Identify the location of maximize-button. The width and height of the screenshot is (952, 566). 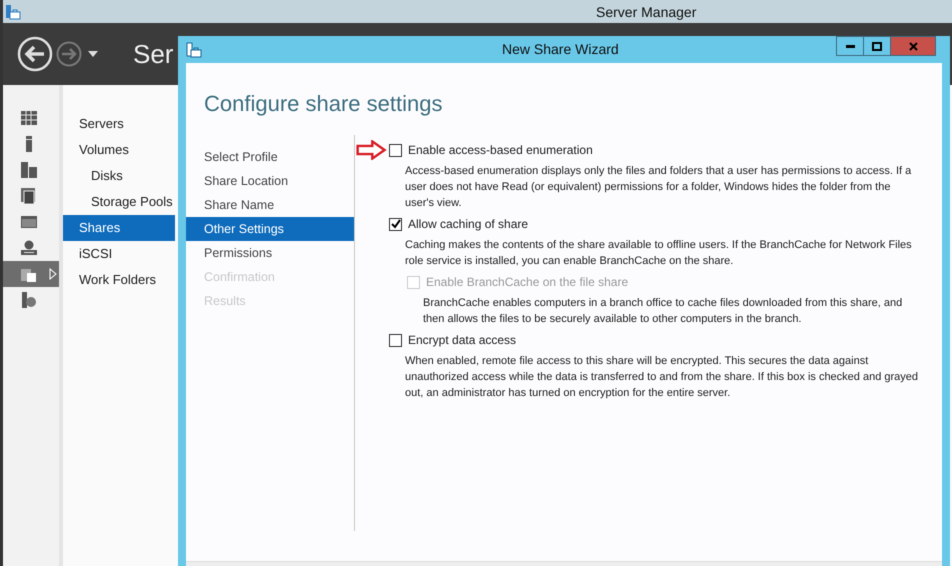
(877, 46).